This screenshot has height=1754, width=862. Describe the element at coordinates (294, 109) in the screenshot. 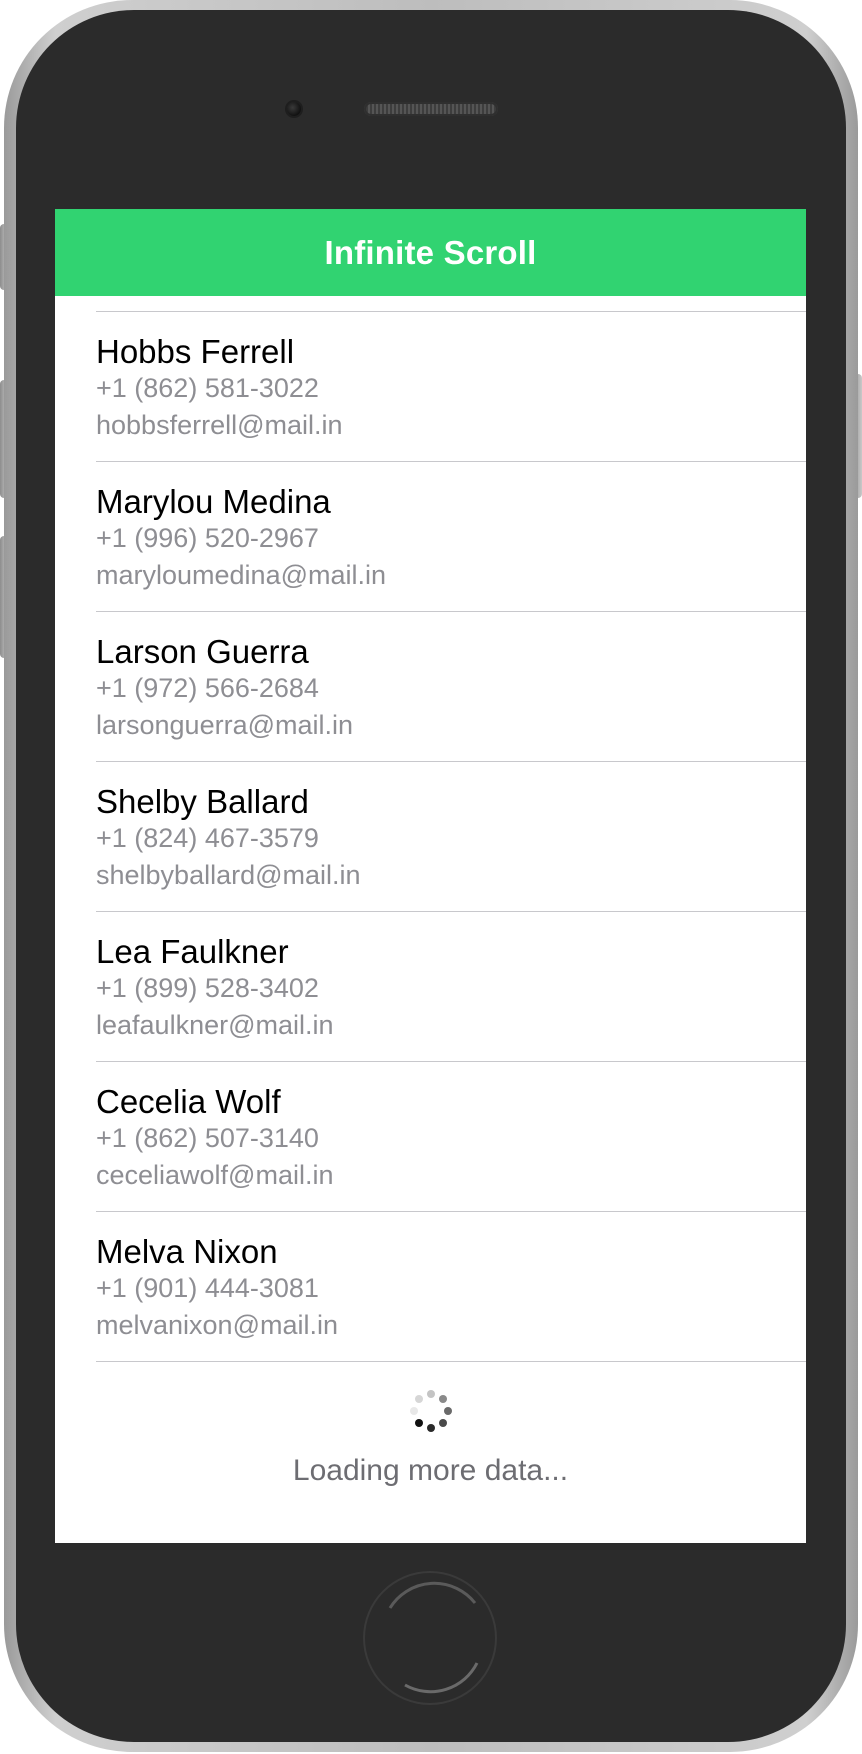

I see `camera-icon` at that location.